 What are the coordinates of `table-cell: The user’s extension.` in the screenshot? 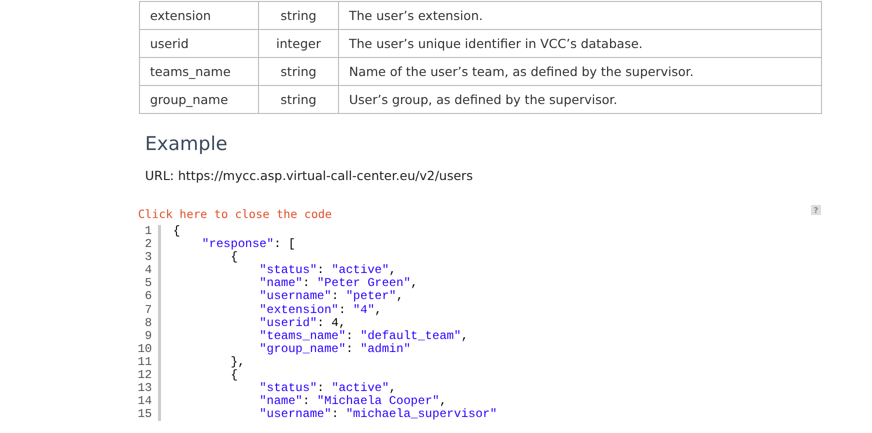 It's located at (580, 16).